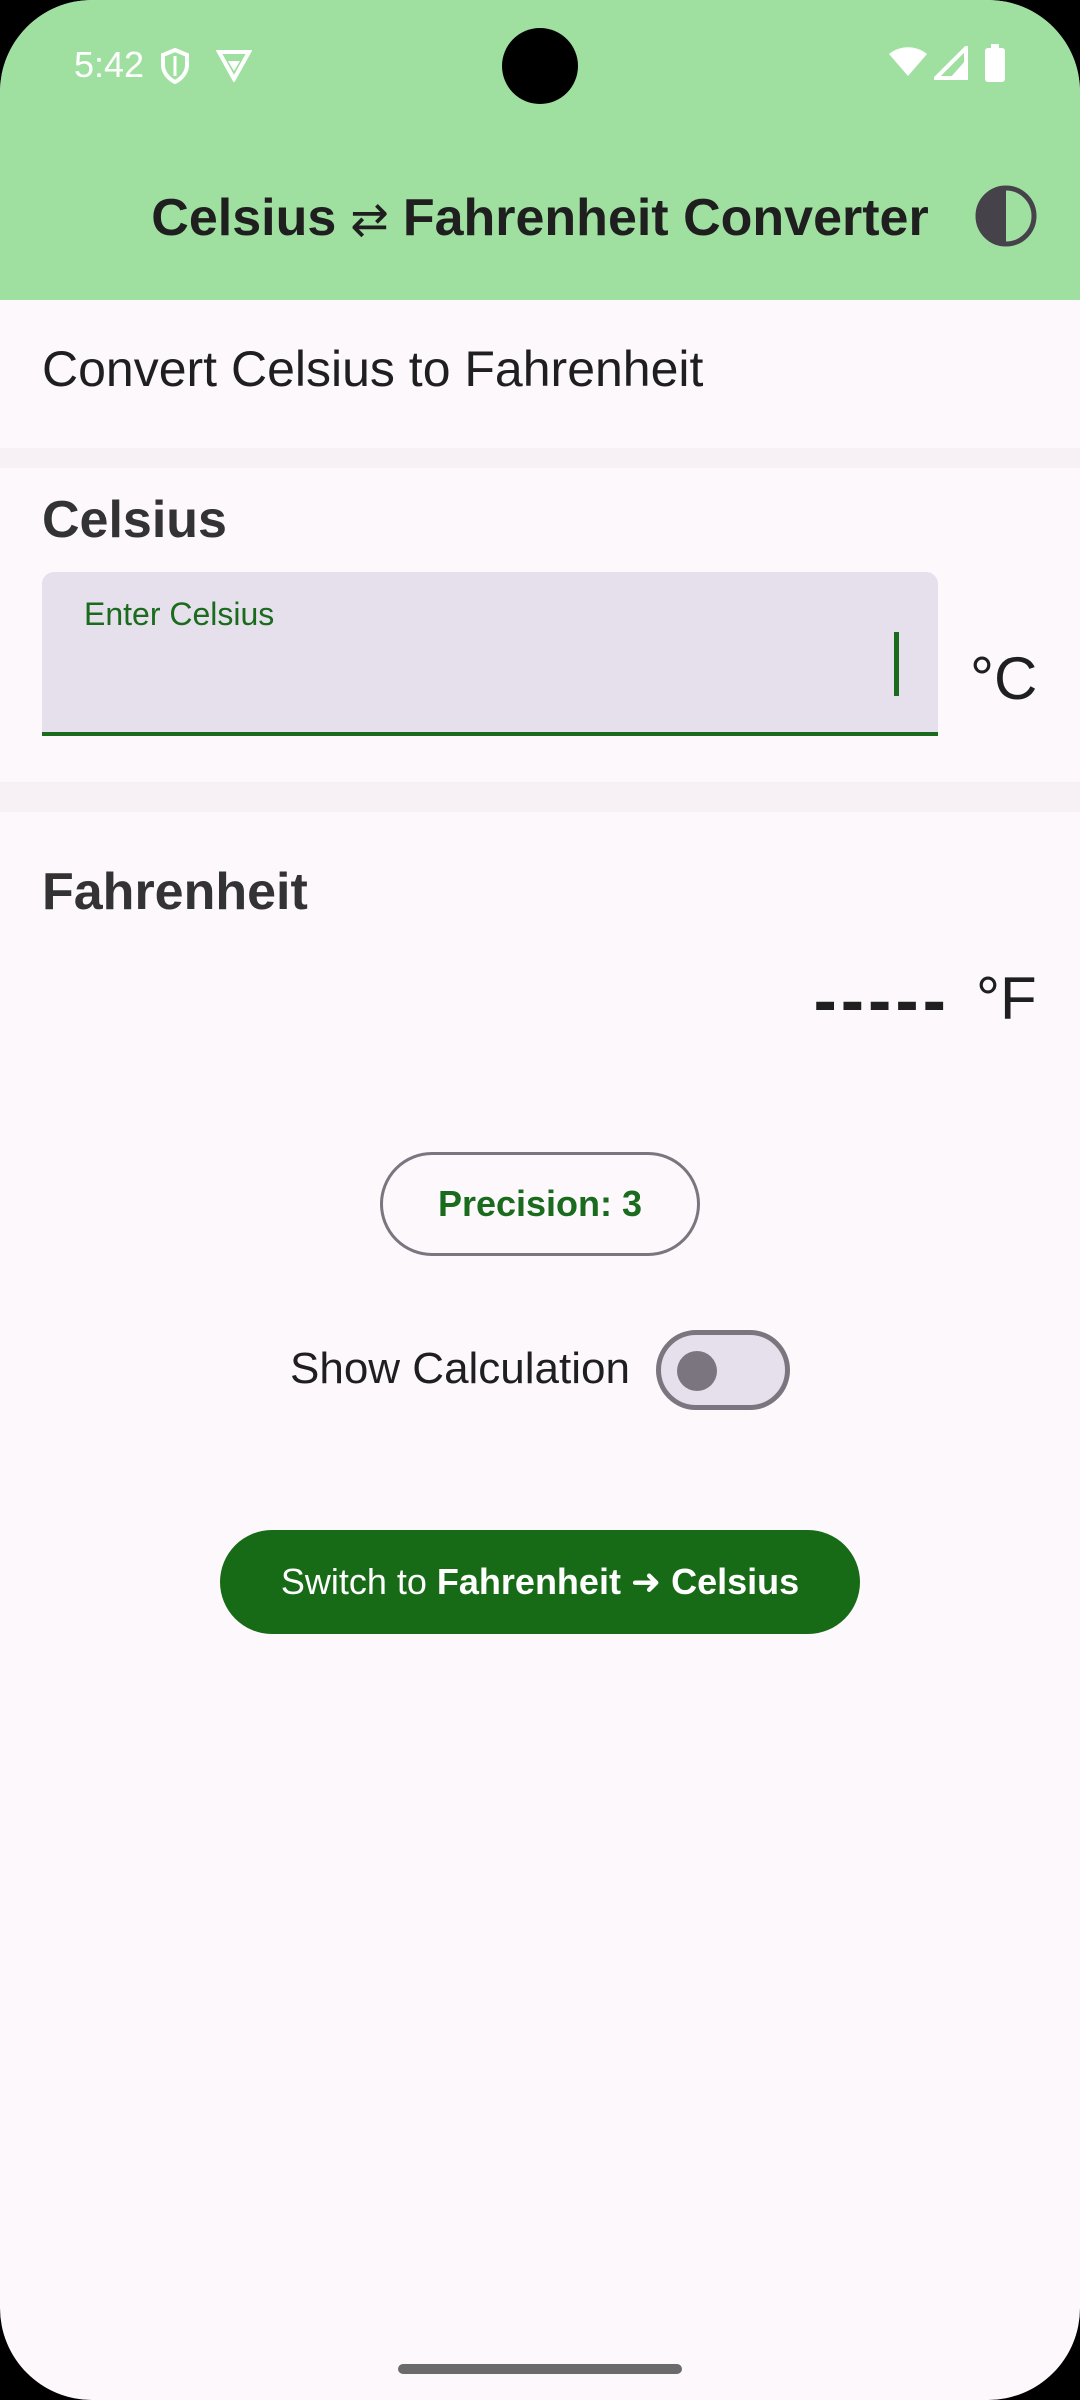 This screenshot has height=2400, width=1080. Describe the element at coordinates (234, 66) in the screenshot. I see `vpn-icon` at that location.